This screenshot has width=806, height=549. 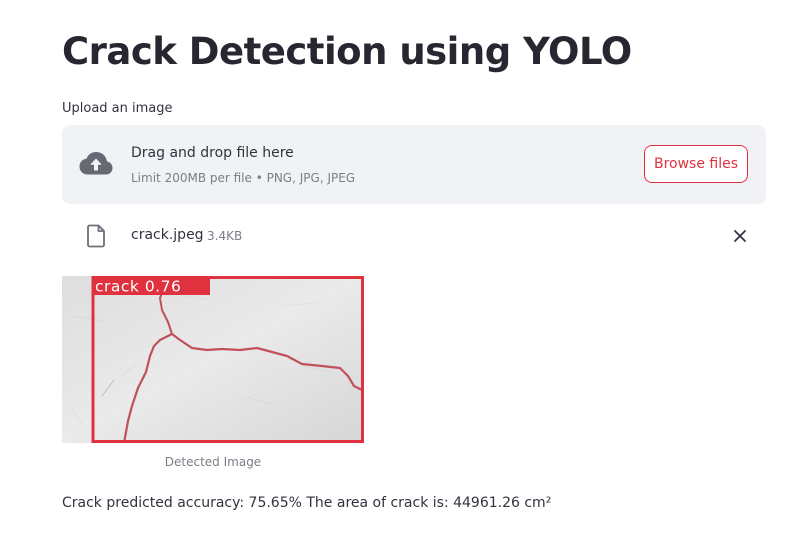 I want to click on detected-image-caption: Detected Image, so click(x=213, y=462).